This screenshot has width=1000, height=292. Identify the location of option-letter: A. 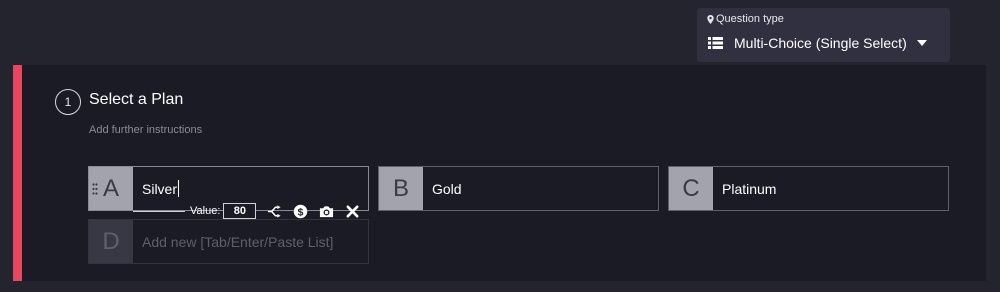
(110, 188).